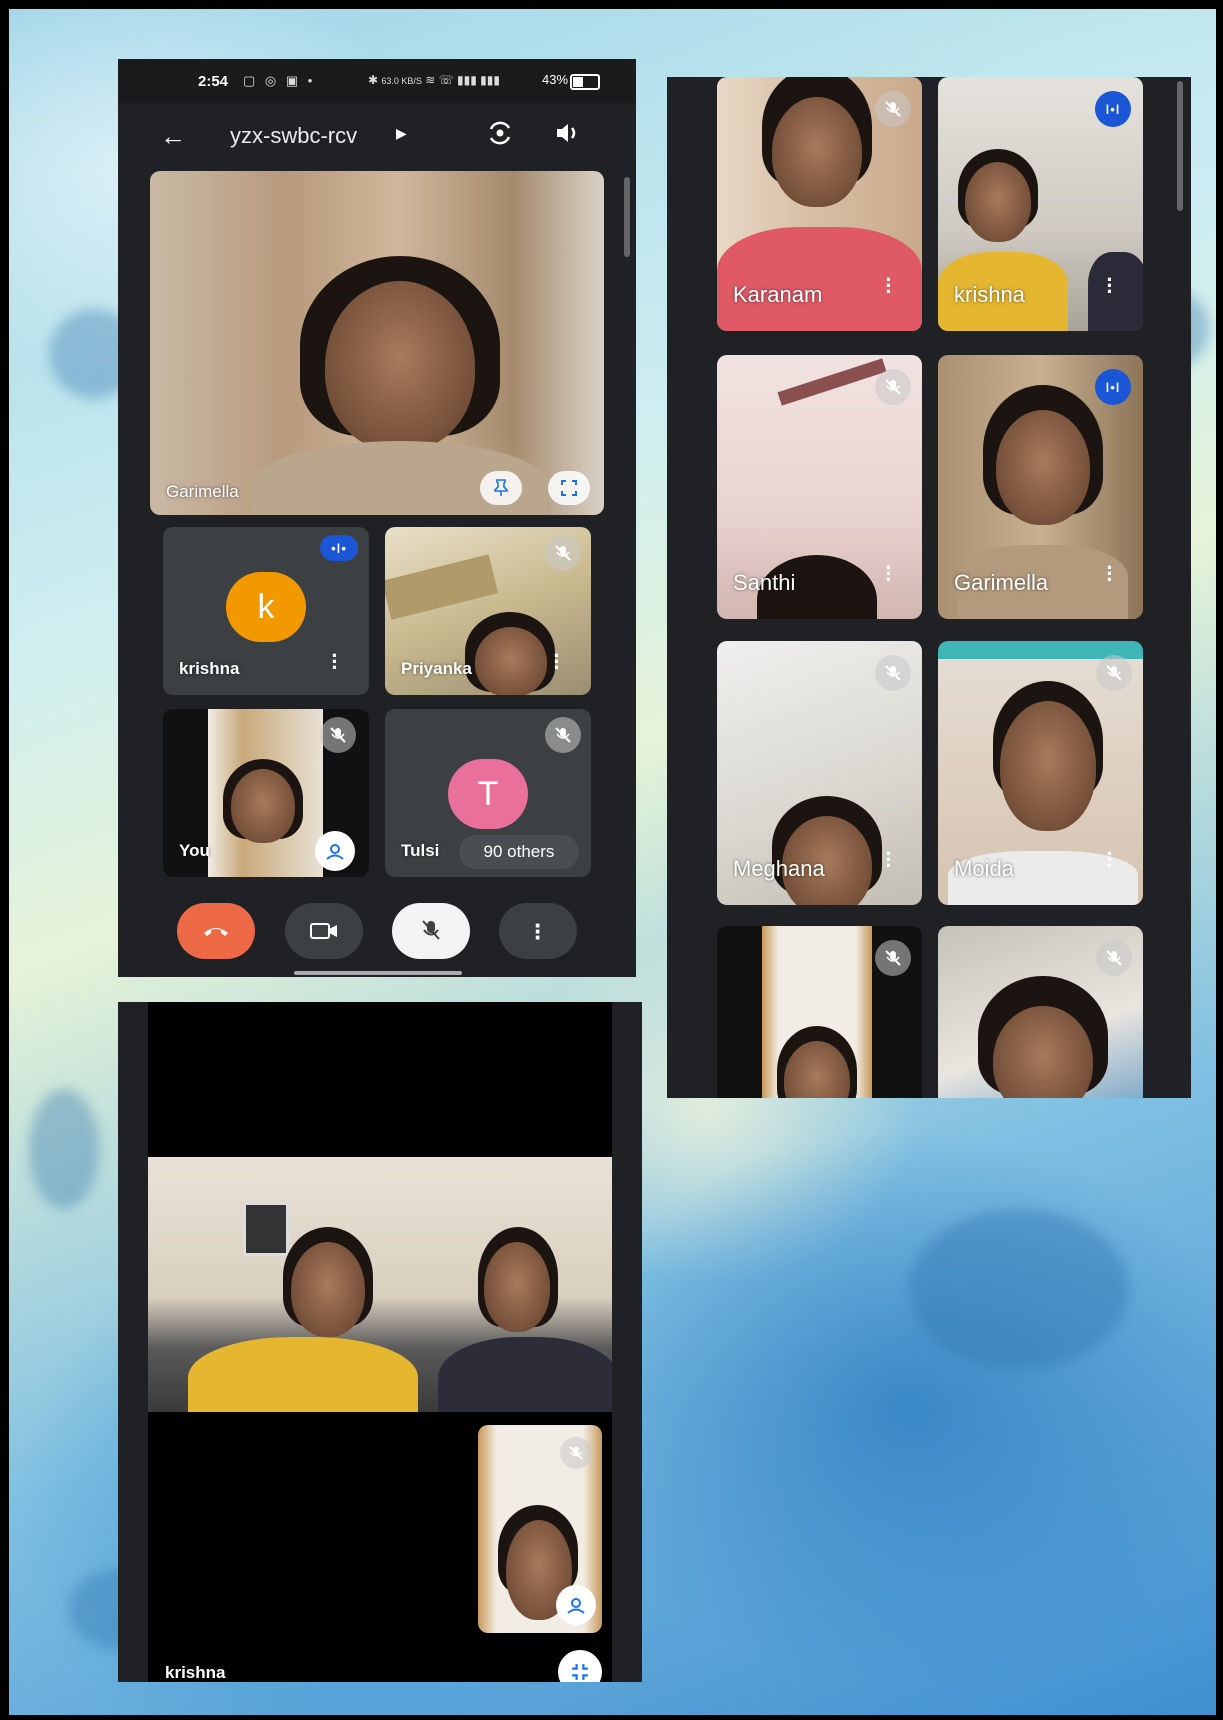 The height and width of the screenshot is (1720, 1223). I want to click on participant-tile-santhi: Santhi · · ·, so click(819, 487).